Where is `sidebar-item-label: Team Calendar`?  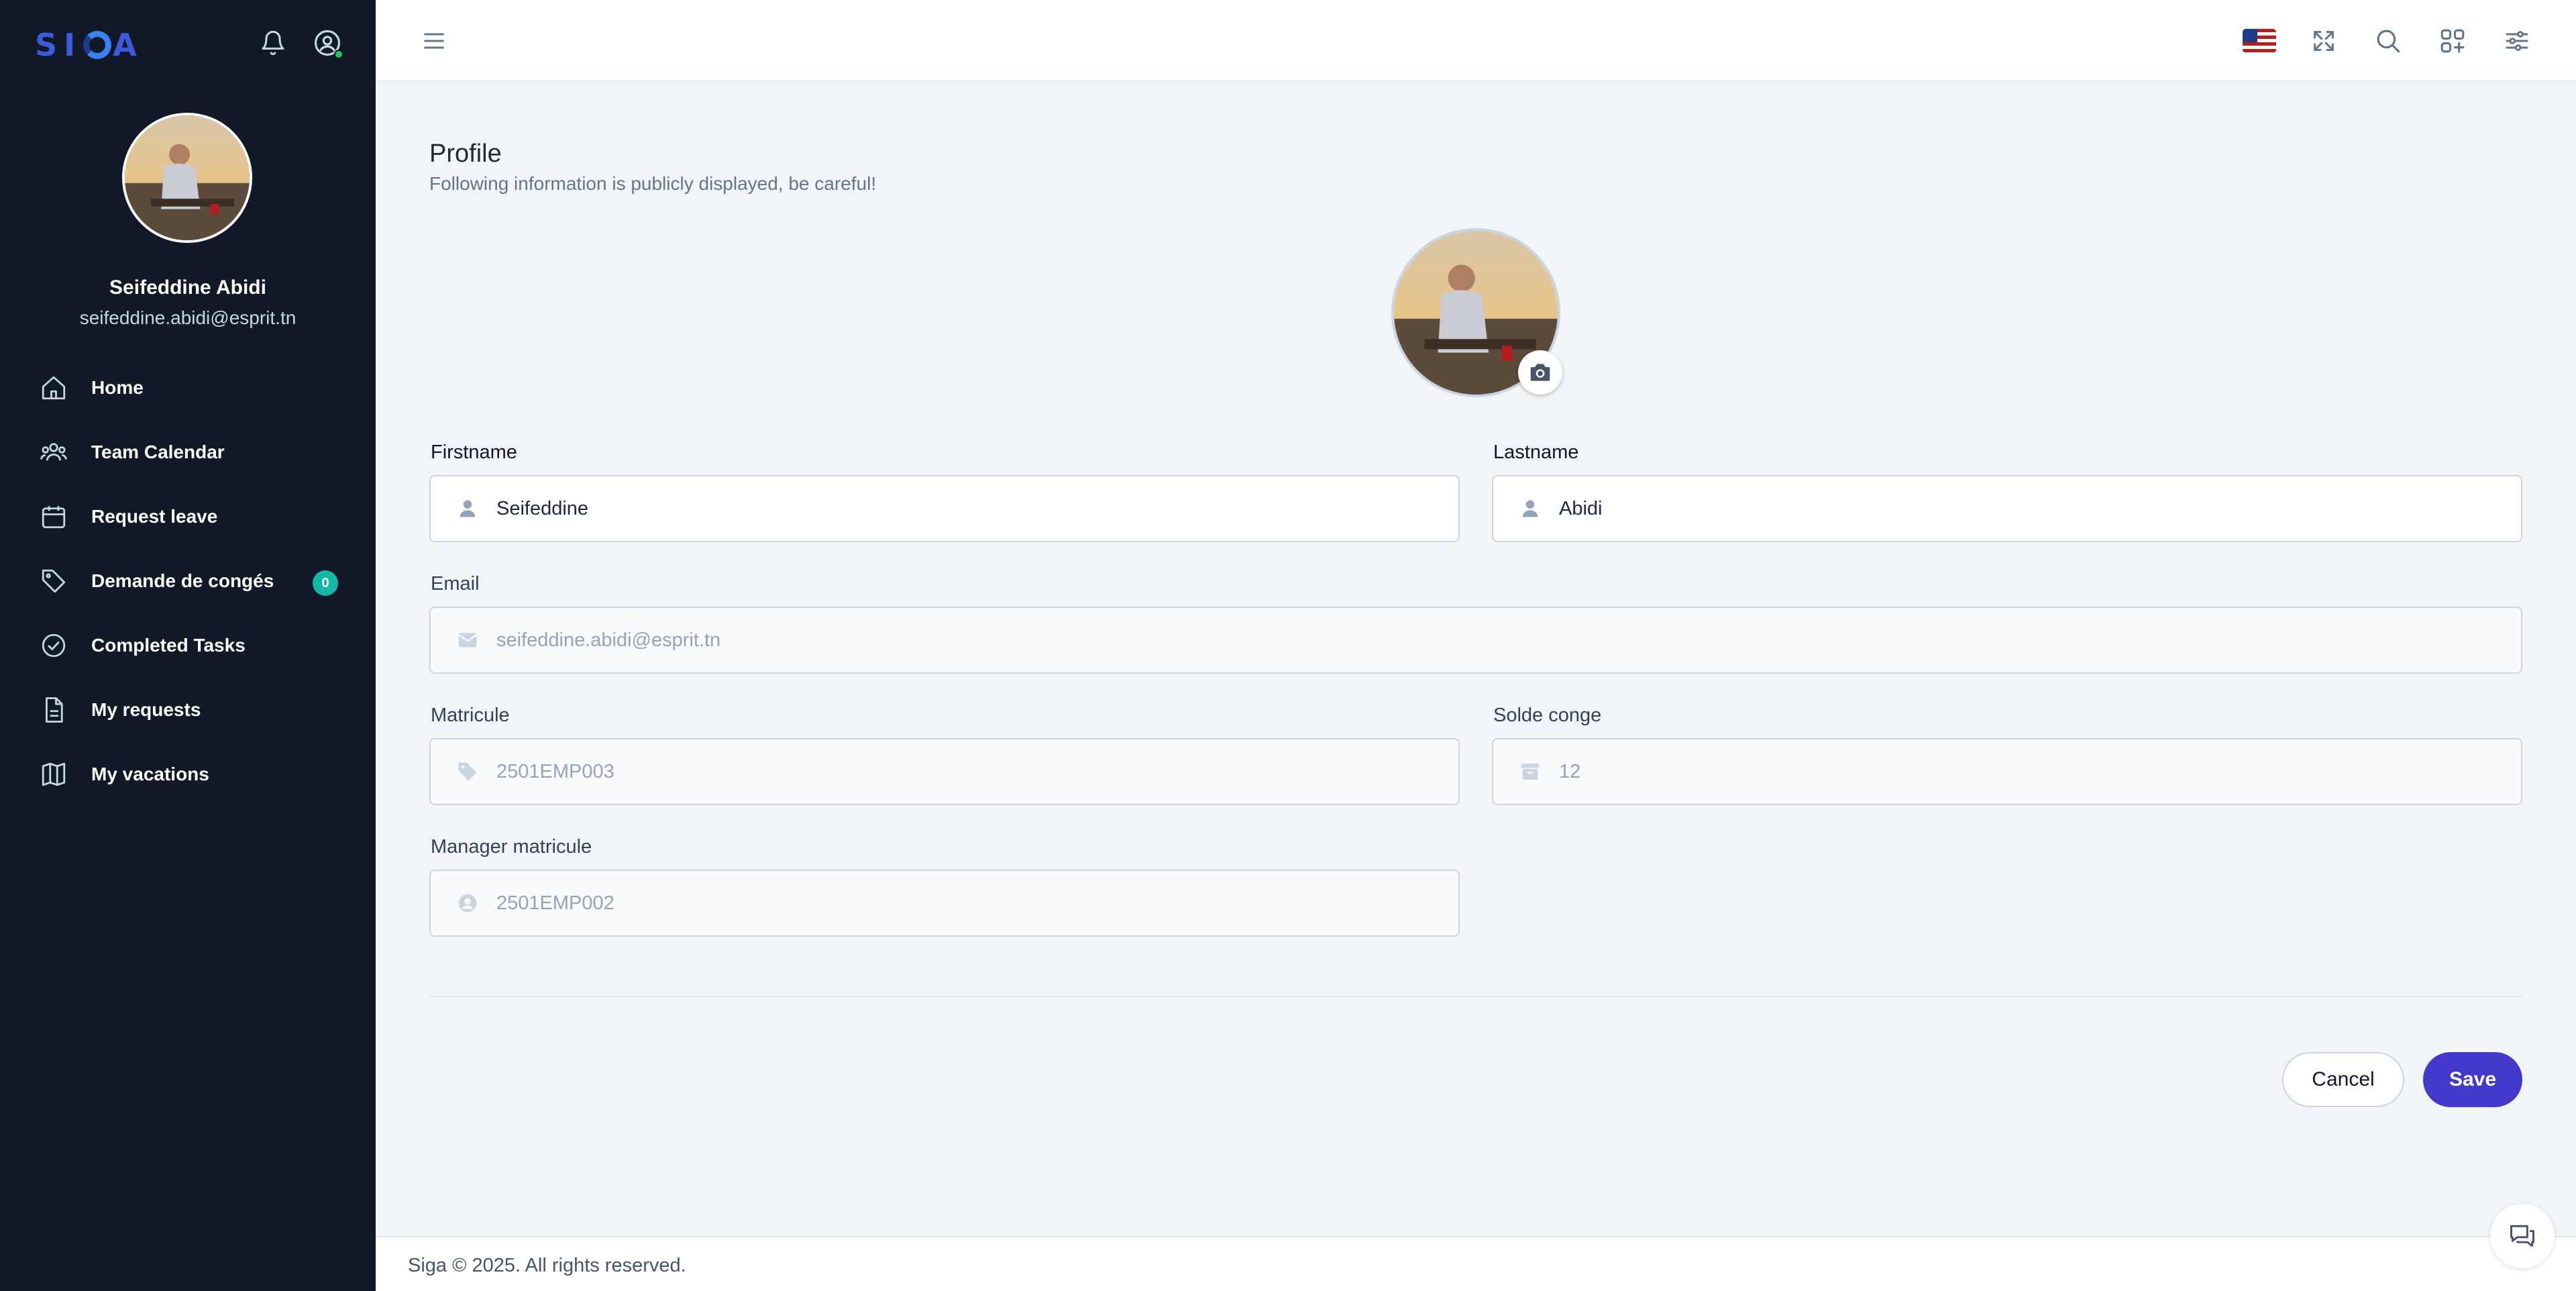
sidebar-item-label: Team Calendar is located at coordinates (158, 452).